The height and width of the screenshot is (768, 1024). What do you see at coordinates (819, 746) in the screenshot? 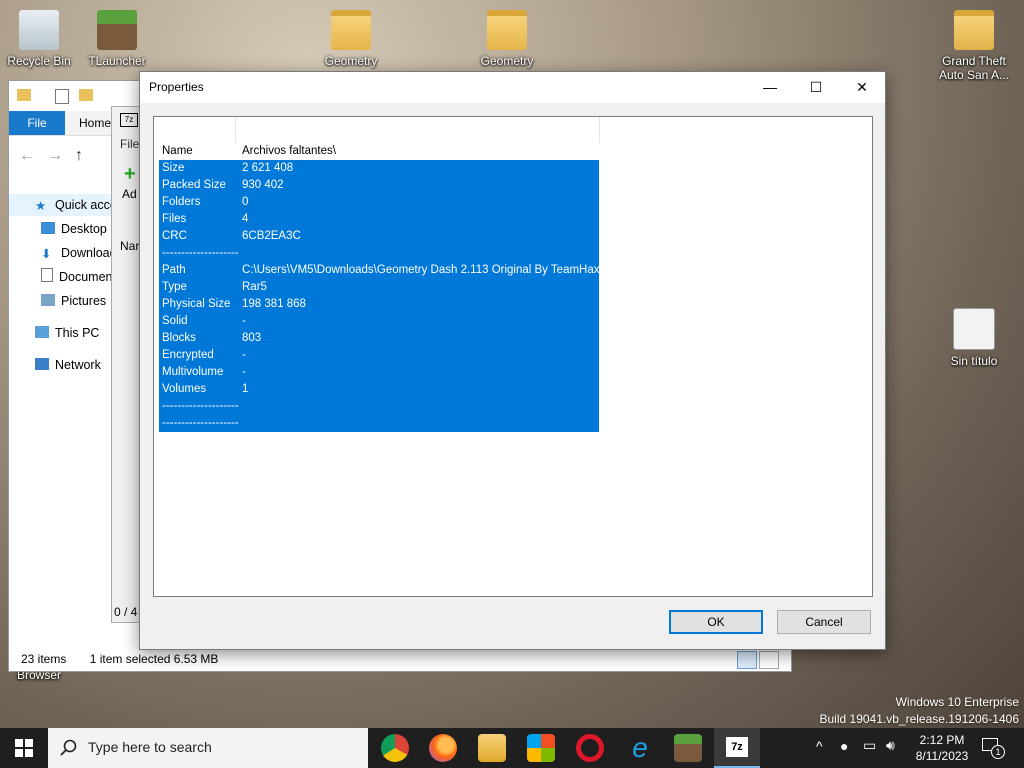
I see `show-hidden-icons-icon: ^` at bounding box center [819, 746].